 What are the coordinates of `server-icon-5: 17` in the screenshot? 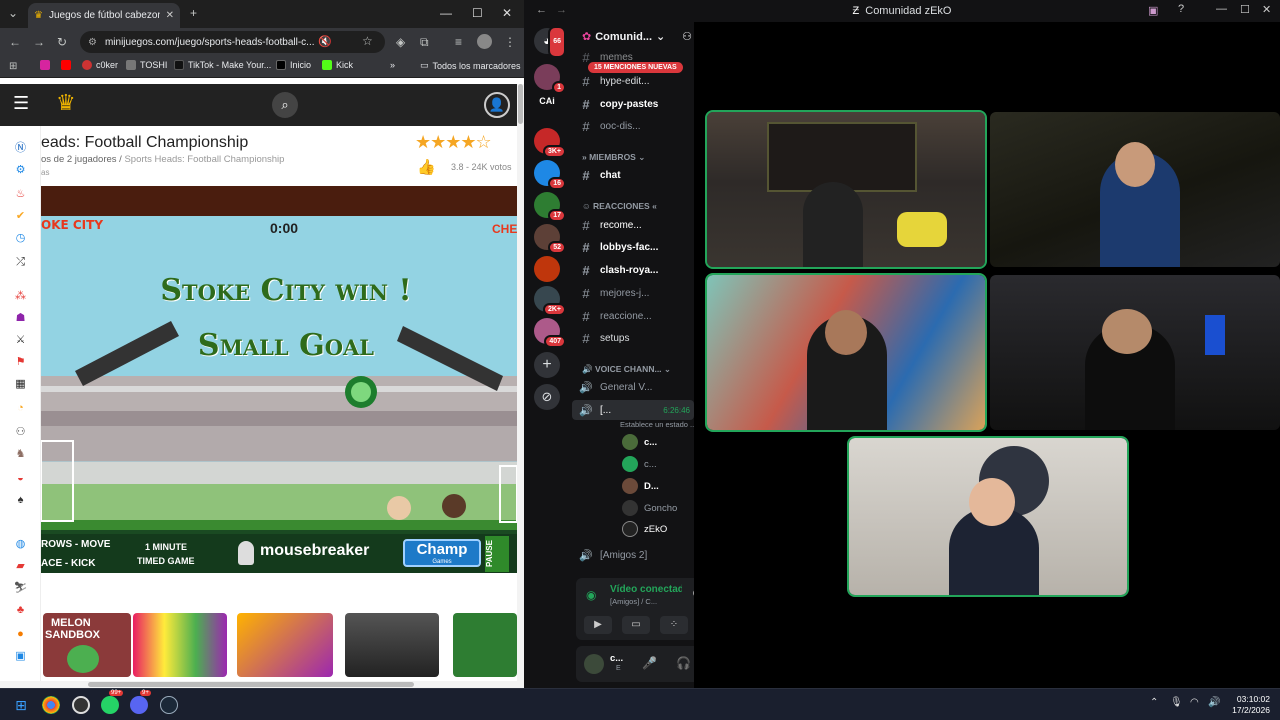 It's located at (550, 207).